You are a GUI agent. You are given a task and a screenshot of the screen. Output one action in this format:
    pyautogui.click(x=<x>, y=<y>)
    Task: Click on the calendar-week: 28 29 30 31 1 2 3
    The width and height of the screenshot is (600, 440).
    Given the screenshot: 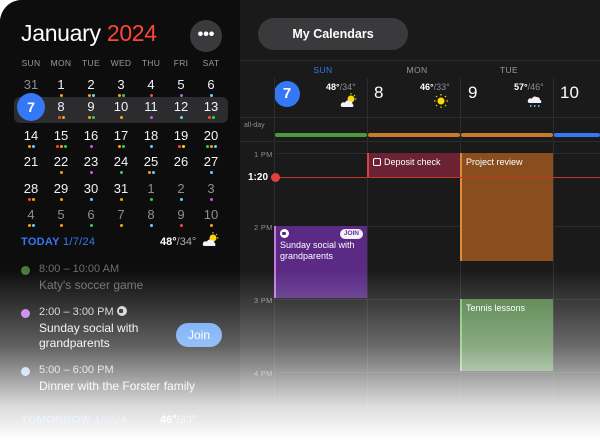 What is the action you would take?
    pyautogui.click(x=121, y=192)
    